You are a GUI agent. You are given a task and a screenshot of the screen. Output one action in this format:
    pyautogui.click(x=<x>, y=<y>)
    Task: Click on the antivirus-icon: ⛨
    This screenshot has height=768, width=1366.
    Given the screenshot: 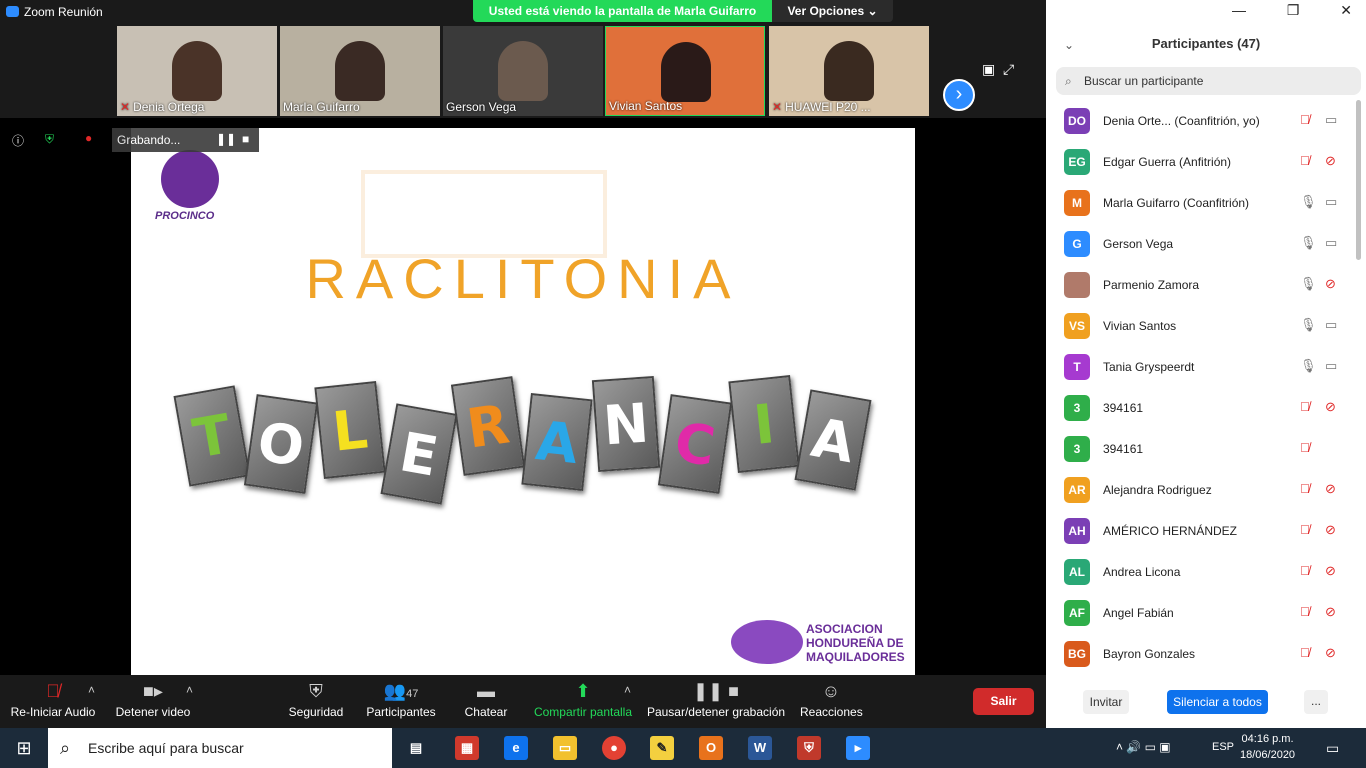 What is the action you would take?
    pyautogui.click(x=809, y=748)
    